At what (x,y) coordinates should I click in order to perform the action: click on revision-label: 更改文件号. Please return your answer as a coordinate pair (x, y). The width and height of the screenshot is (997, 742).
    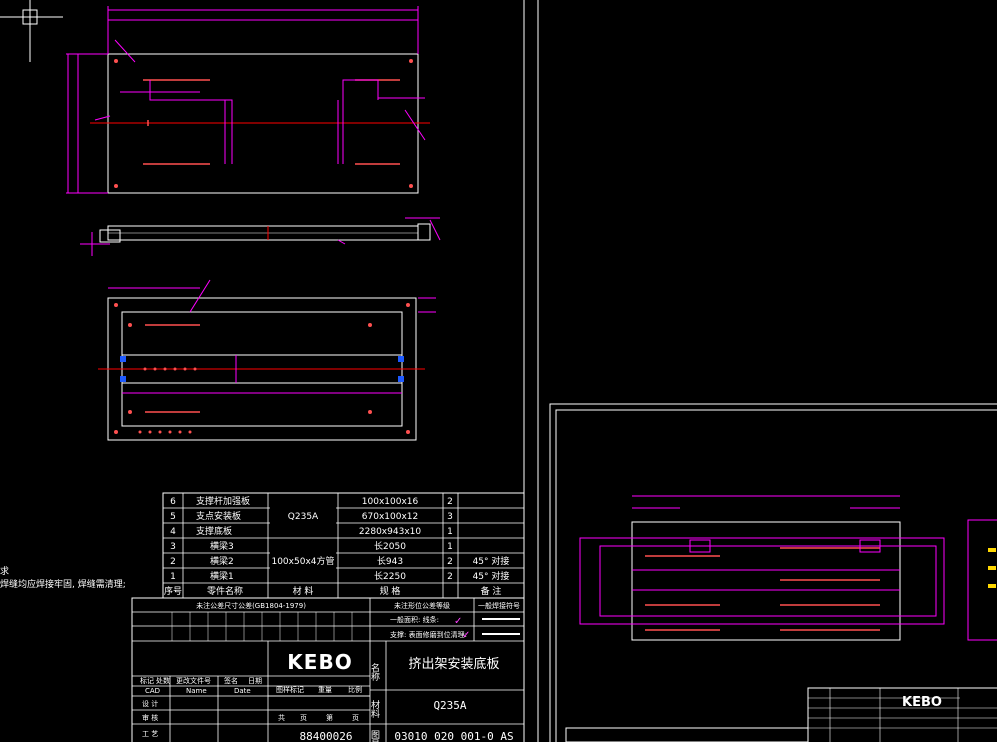
    Looking at the image, I should click on (193, 680).